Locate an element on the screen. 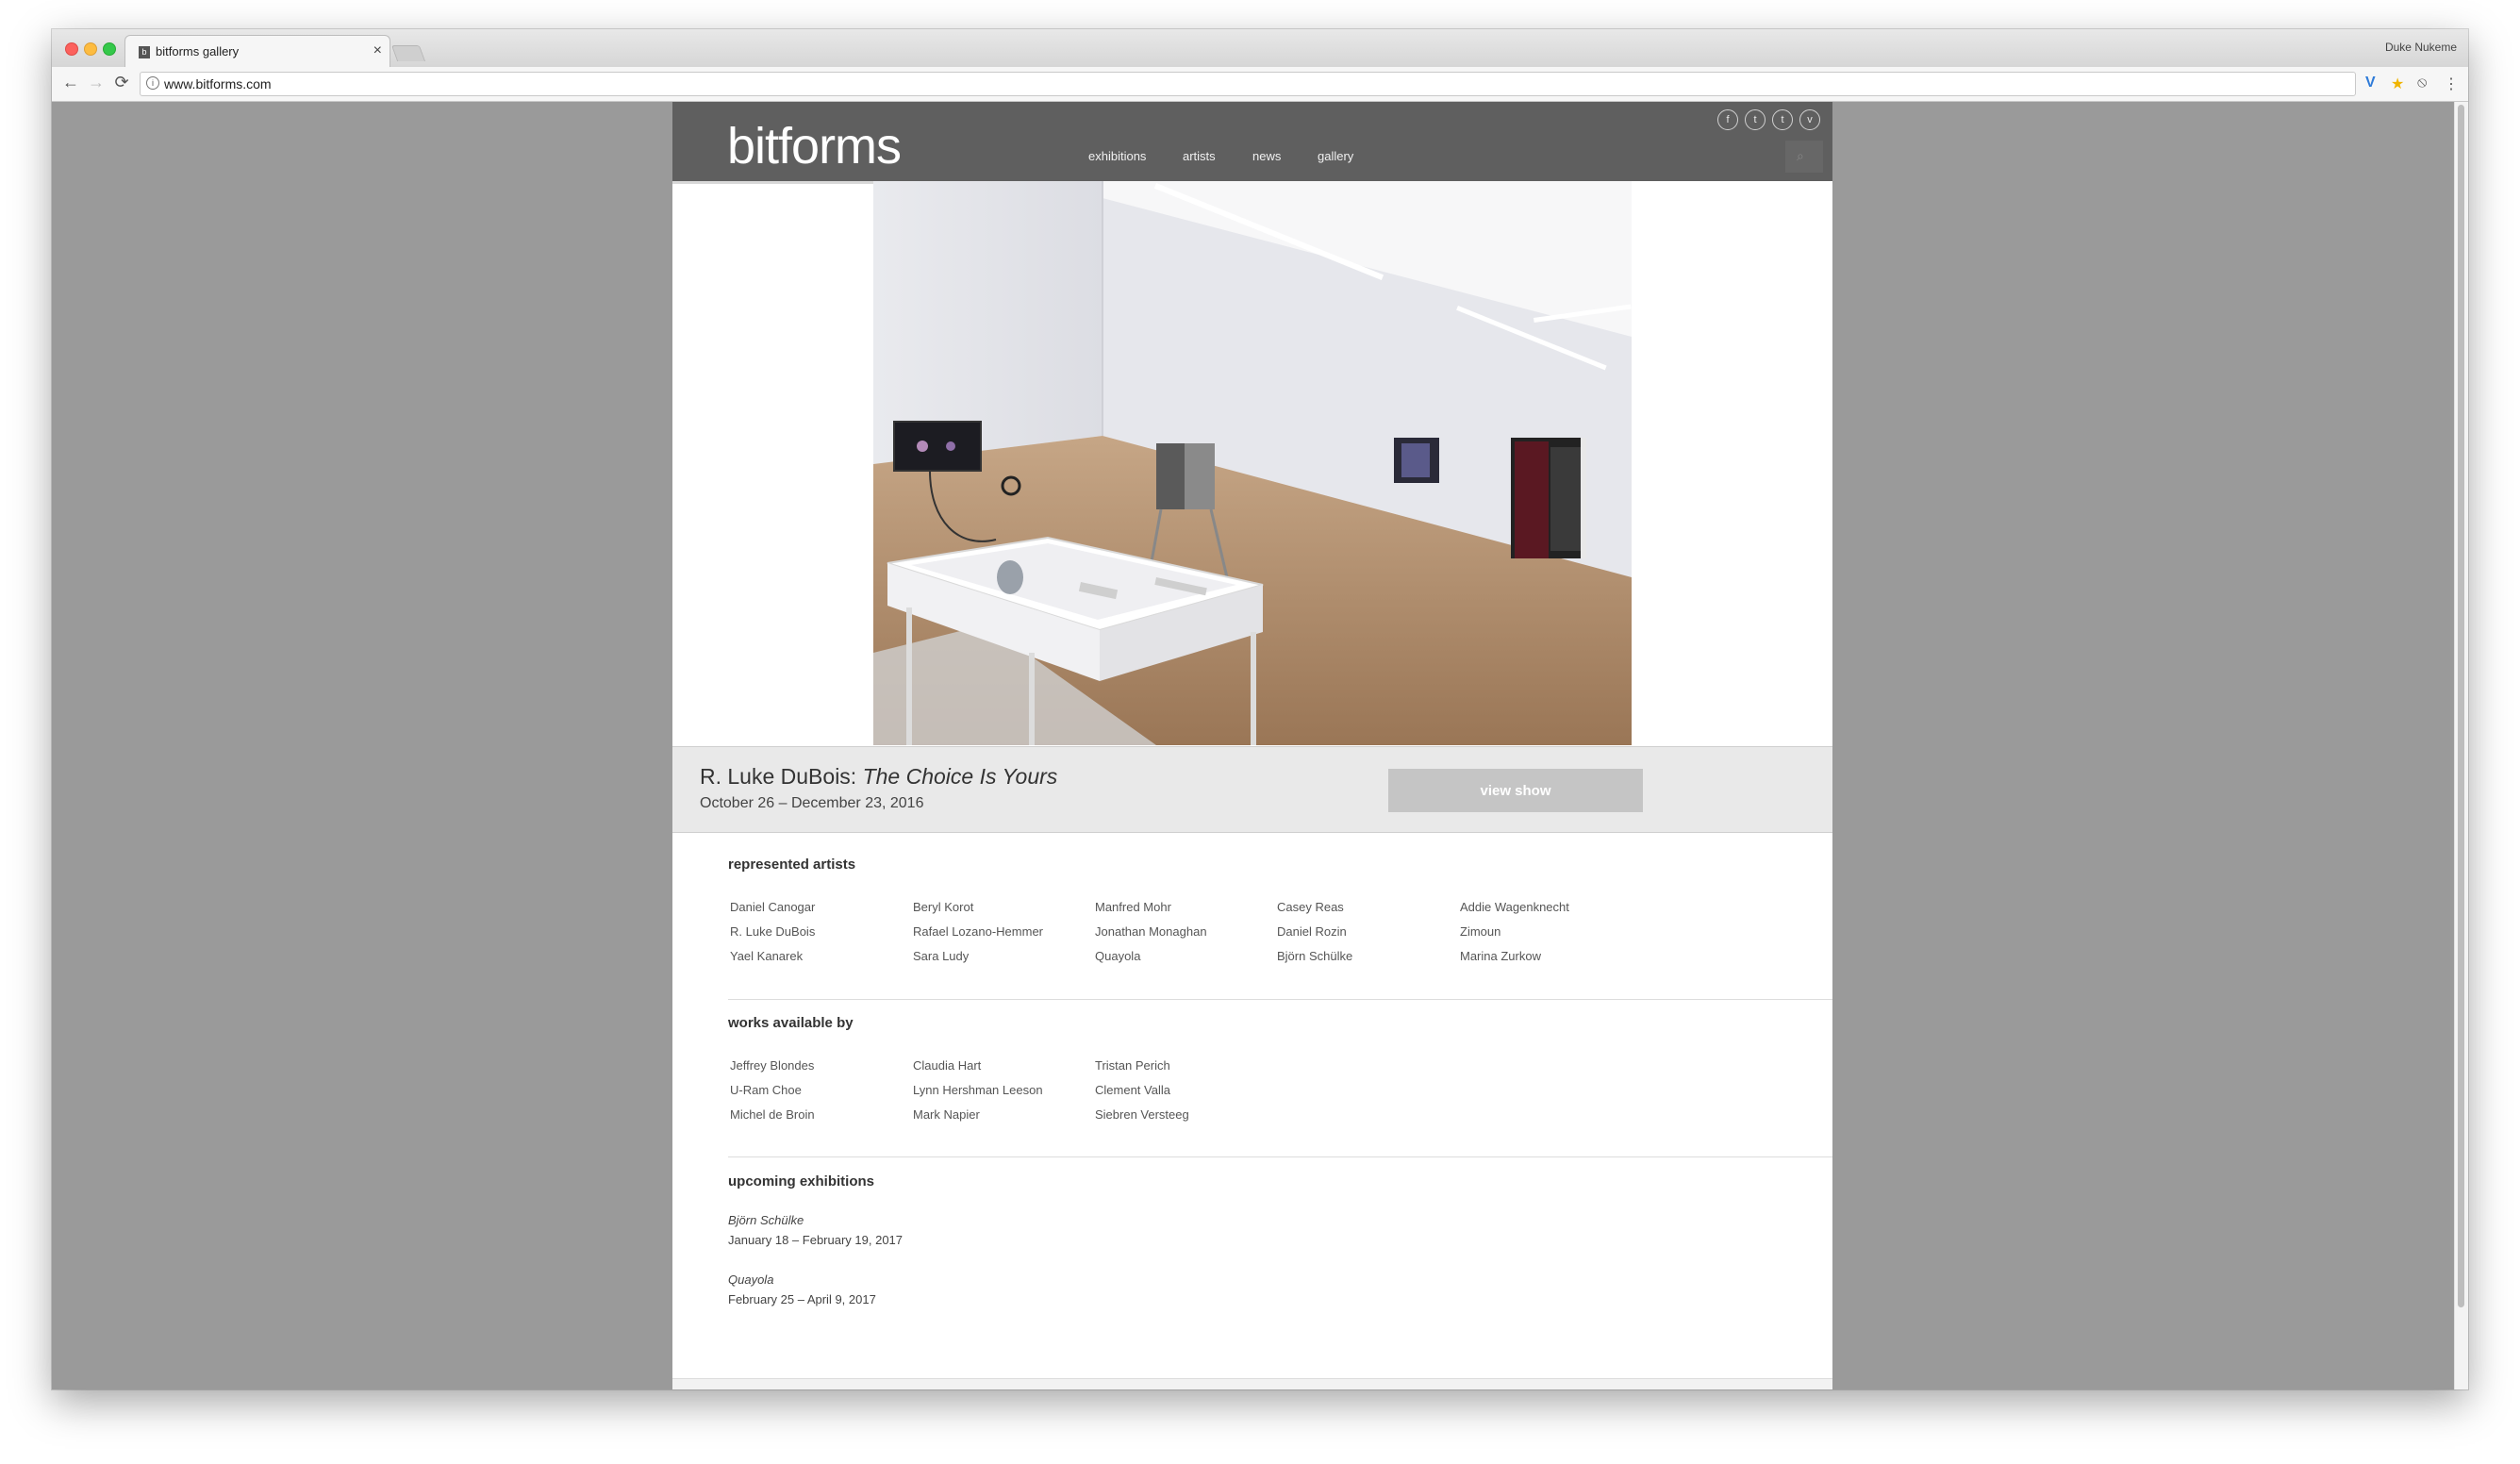 The image size is (2520, 1464). tab-close-icon: × is located at coordinates (377, 51).